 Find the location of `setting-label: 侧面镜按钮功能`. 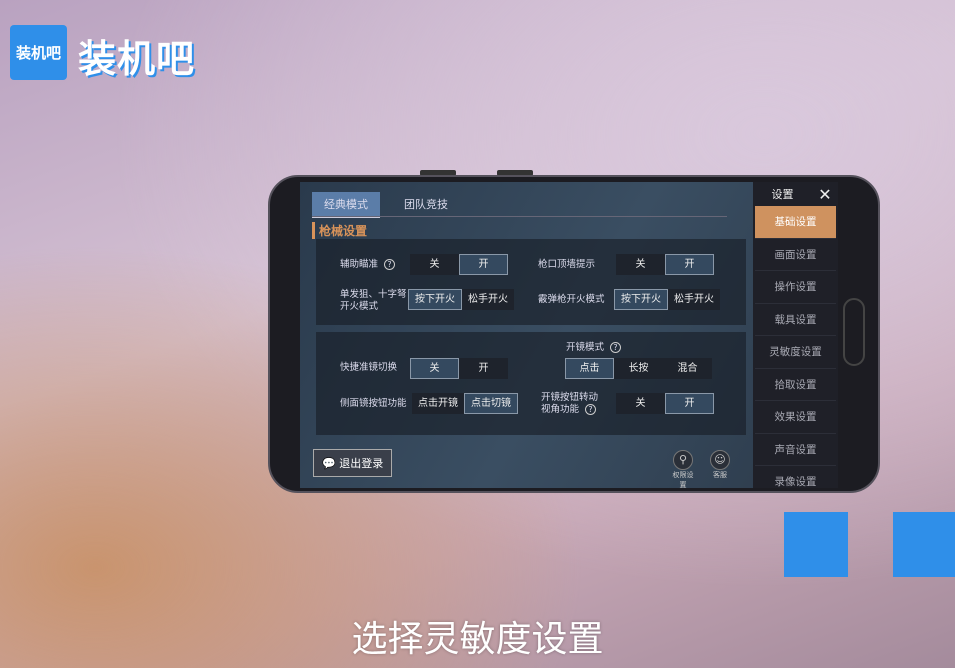

setting-label: 侧面镜按钮功能 is located at coordinates (373, 403).